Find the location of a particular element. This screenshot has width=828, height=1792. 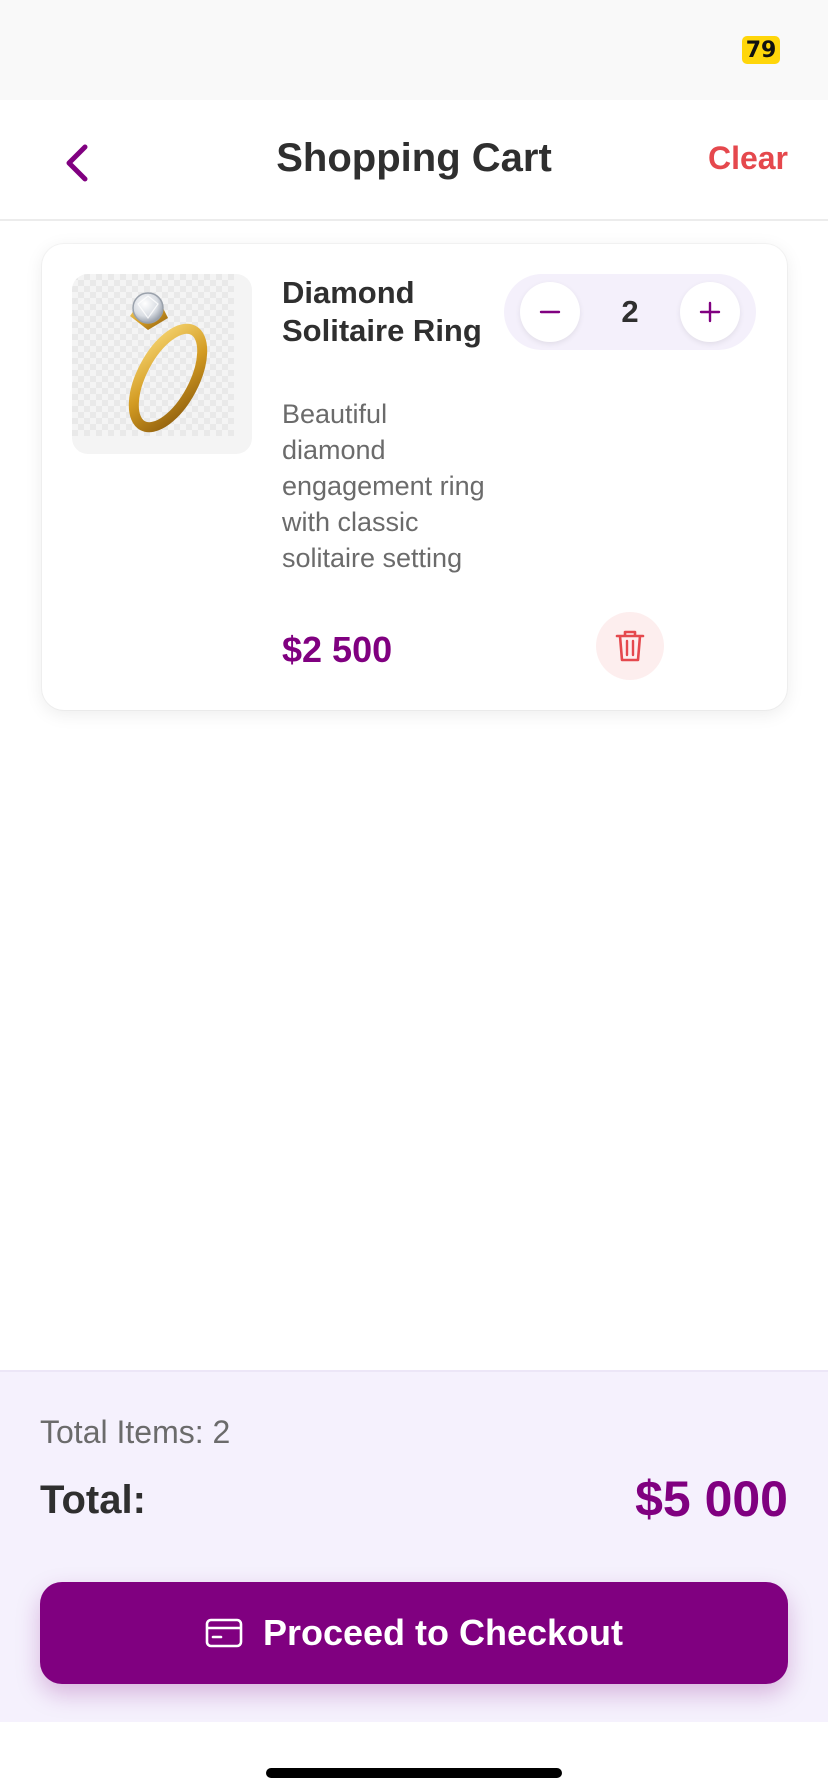

checkout-button: Proceed to Checkout is located at coordinates (414, 1633).